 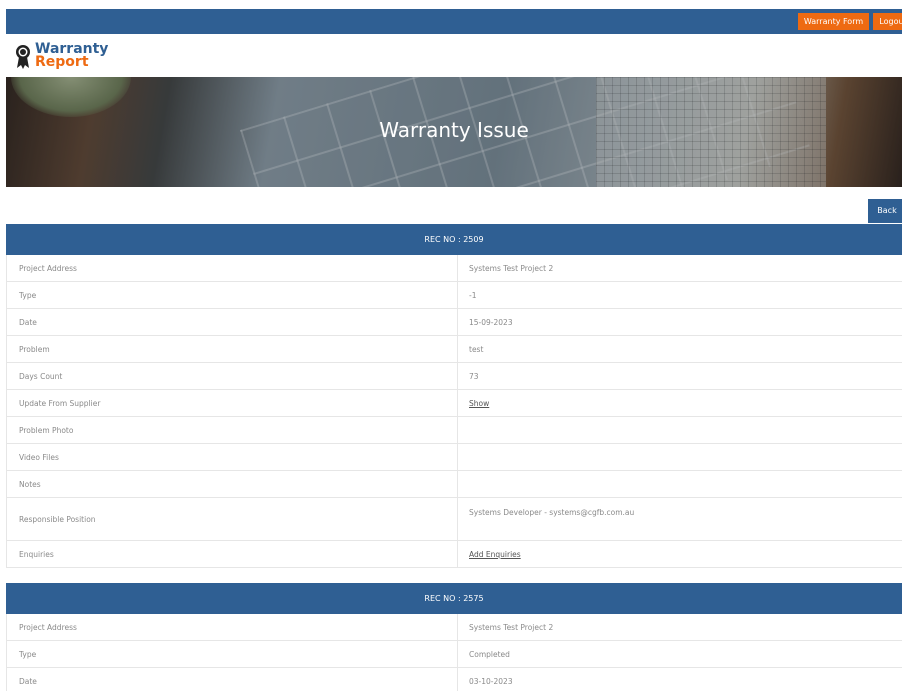 I want to click on record-header: REC NO : 2509, so click(x=454, y=239).